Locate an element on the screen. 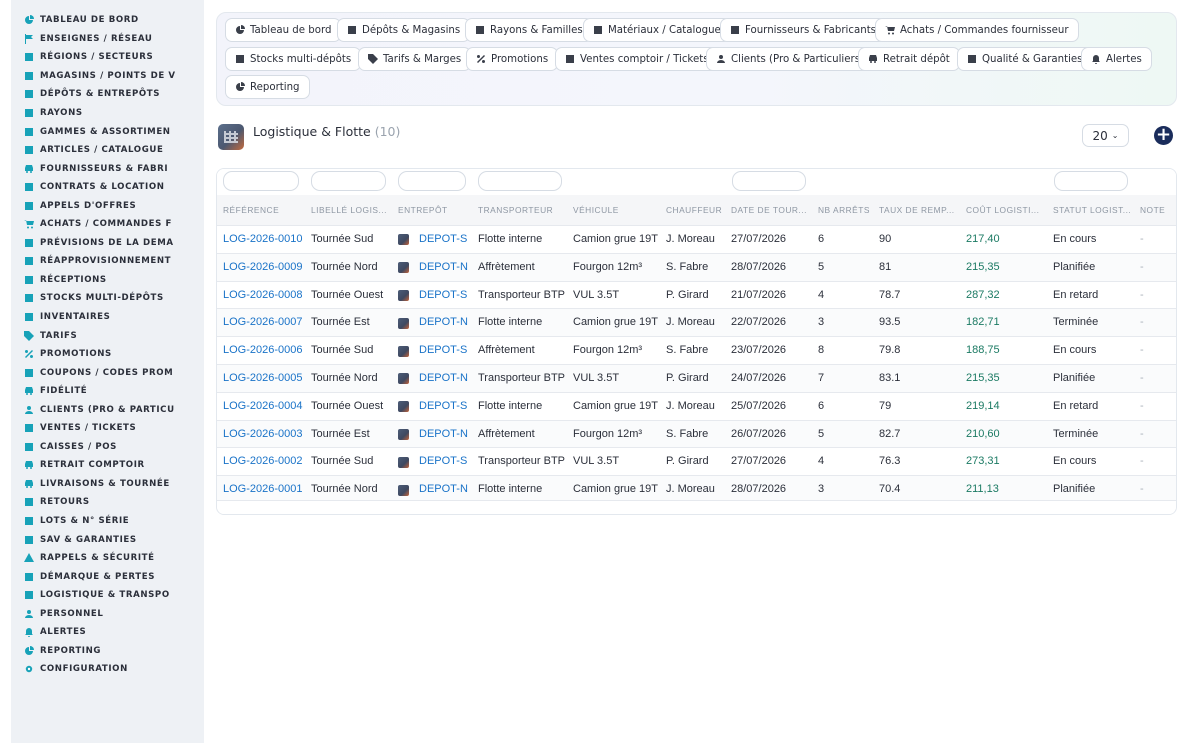 This screenshot has height=743, width=1200. cell-rfrence: LOG-2026-0002 is located at coordinates (266, 462).